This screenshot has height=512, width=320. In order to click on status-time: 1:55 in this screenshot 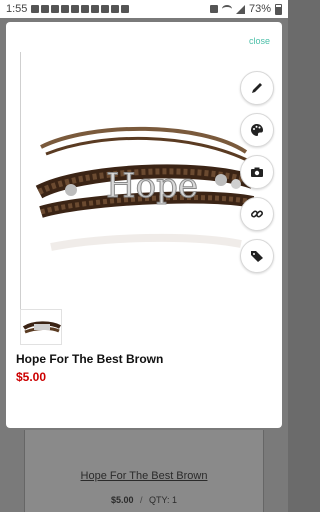, I will do `click(17, 9)`.